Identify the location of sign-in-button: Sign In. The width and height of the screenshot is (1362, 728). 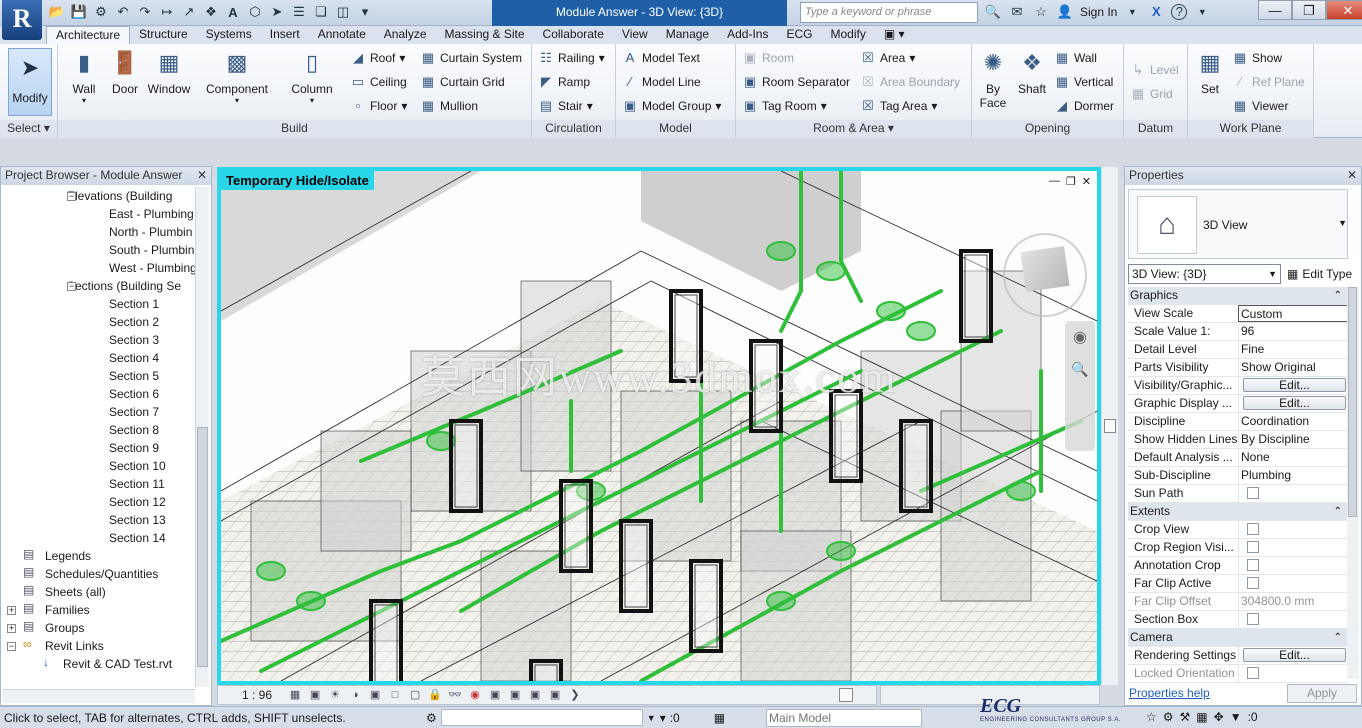
(1098, 12).